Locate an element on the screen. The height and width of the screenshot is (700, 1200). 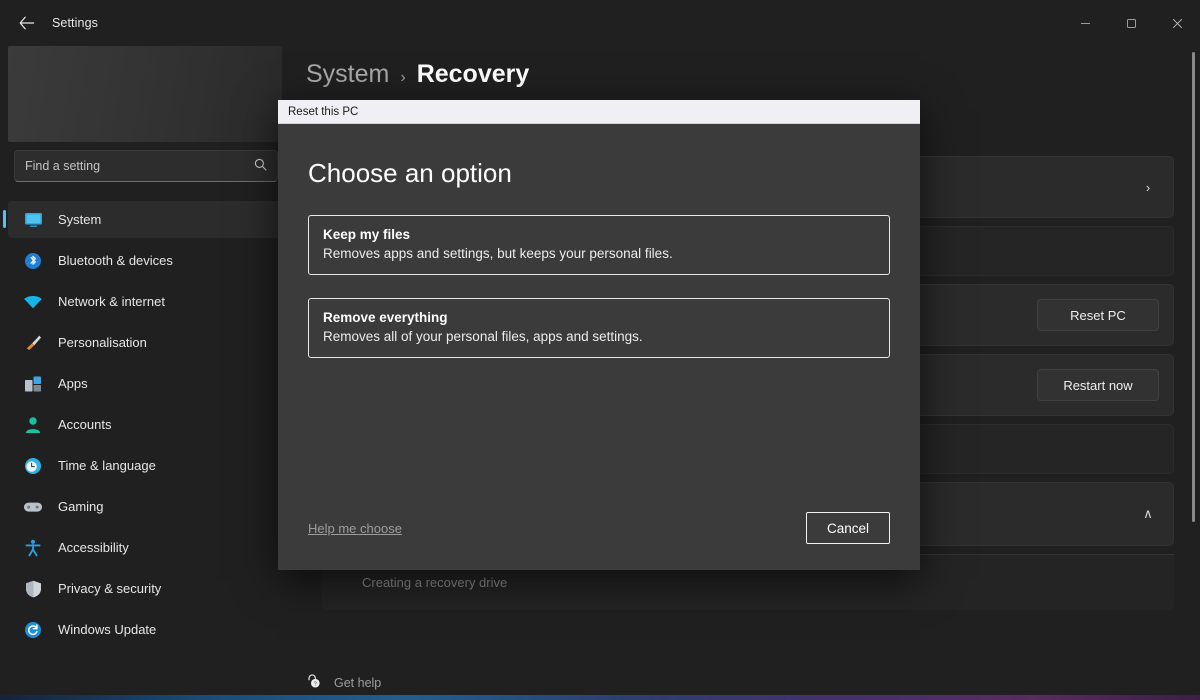
sidebar-item-privacy-security: Privacy & security is located at coordinates (145, 588).